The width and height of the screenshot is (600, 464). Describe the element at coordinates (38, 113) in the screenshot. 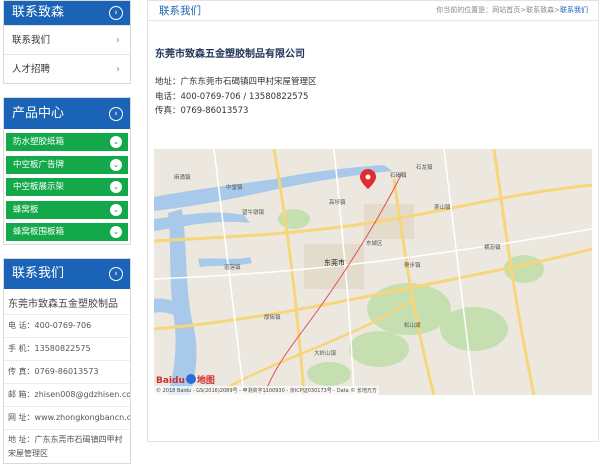

I see `products-block-title: 产品中心` at that location.